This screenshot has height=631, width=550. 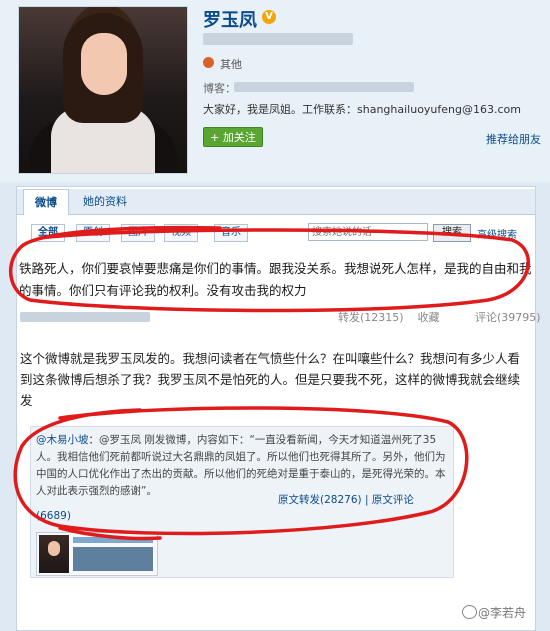 What do you see at coordinates (429, 317) in the screenshot?
I see `favorite-link: 收藏` at bounding box center [429, 317].